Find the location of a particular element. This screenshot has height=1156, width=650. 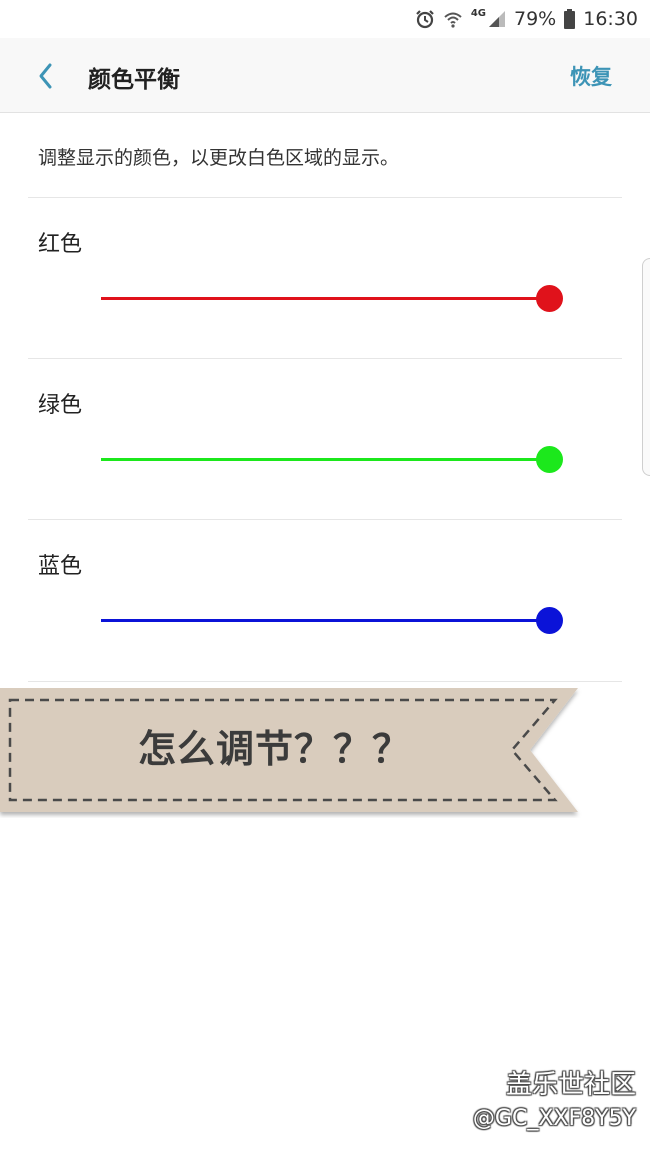

slider-green: 绿色 is located at coordinates (325, 439).